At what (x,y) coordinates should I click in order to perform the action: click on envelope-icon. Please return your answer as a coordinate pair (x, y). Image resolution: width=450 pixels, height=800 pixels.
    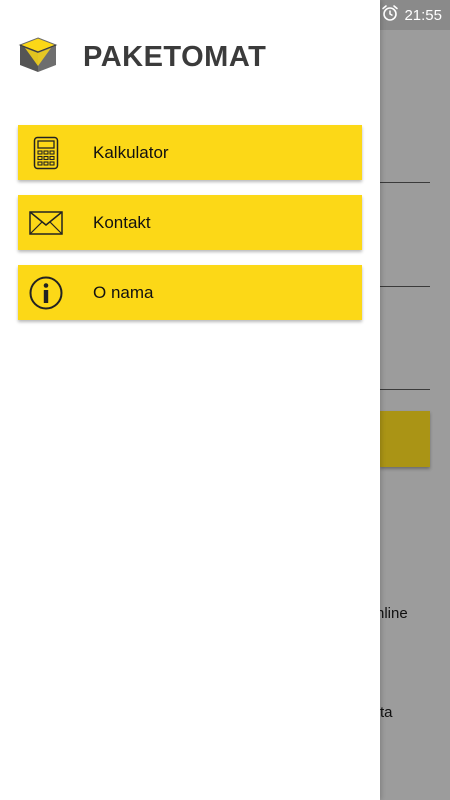
    Looking at the image, I should click on (46, 222).